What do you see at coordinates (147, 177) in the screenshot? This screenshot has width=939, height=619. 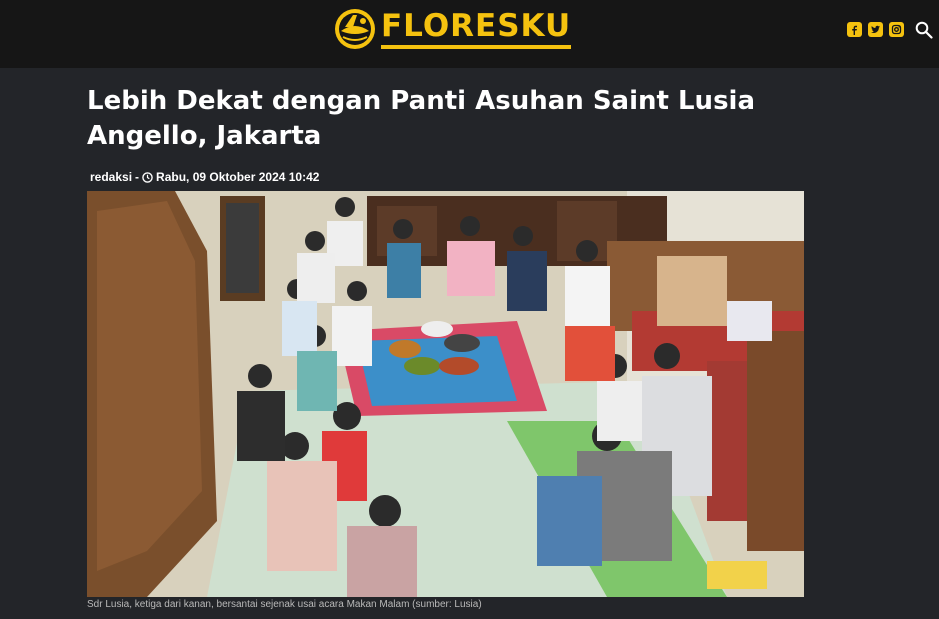 I see `clock-icon` at bounding box center [147, 177].